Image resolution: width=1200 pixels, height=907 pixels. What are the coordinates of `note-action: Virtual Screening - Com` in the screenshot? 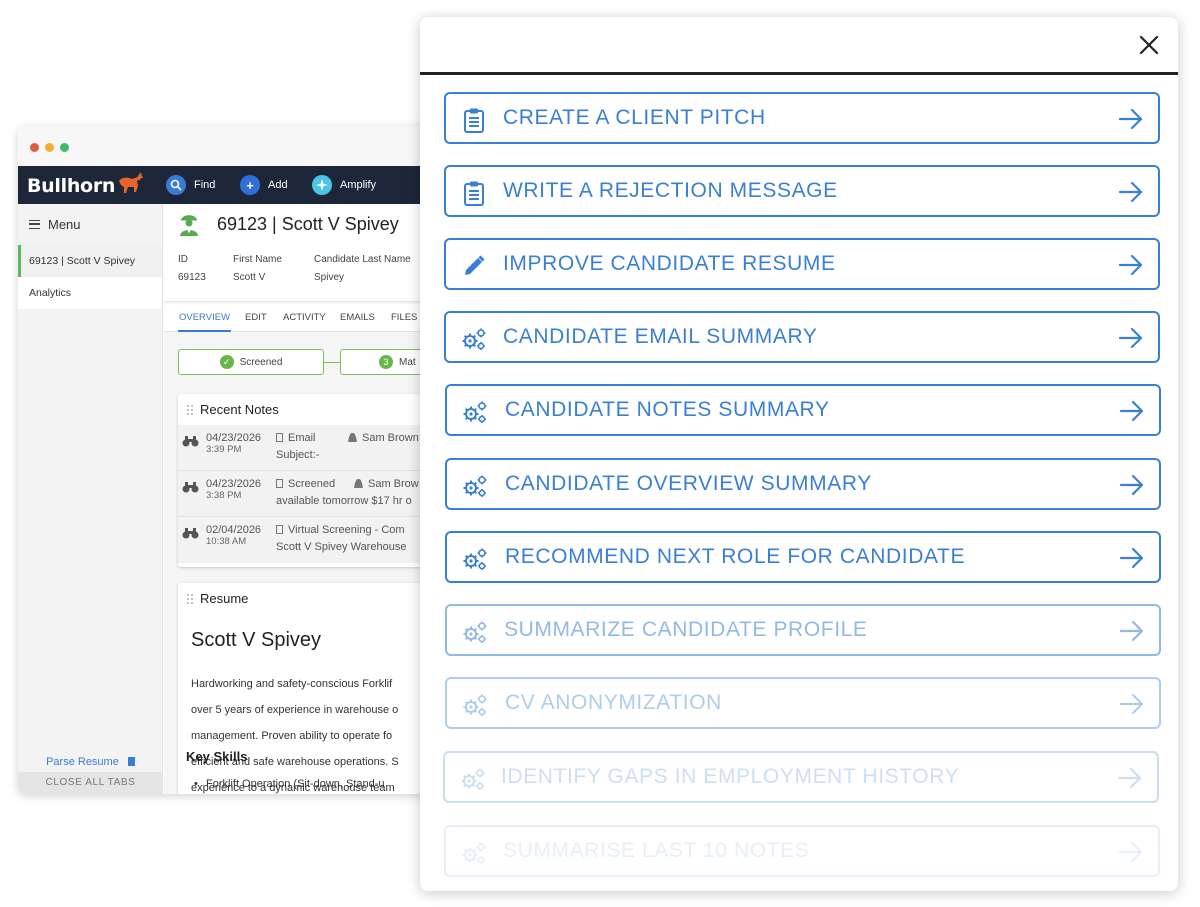 It's located at (340, 530).